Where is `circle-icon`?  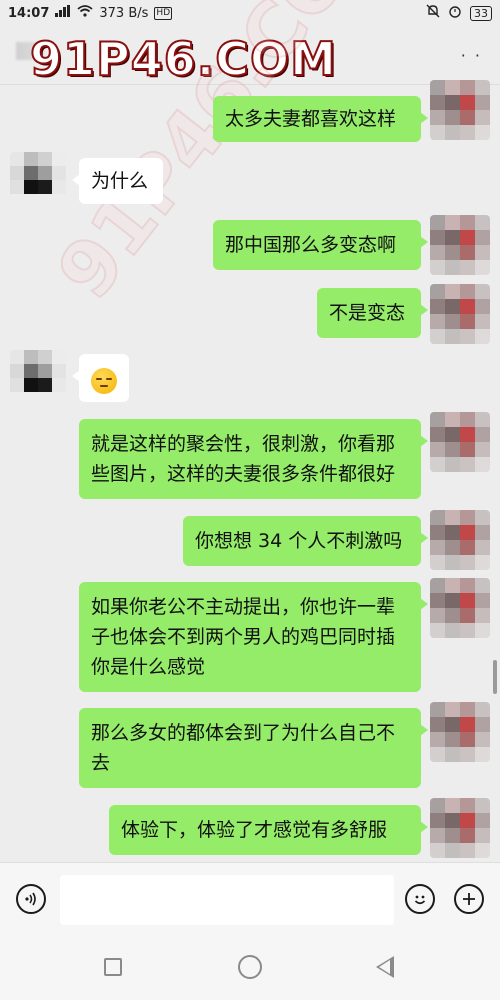
circle-icon is located at coordinates (250, 967).